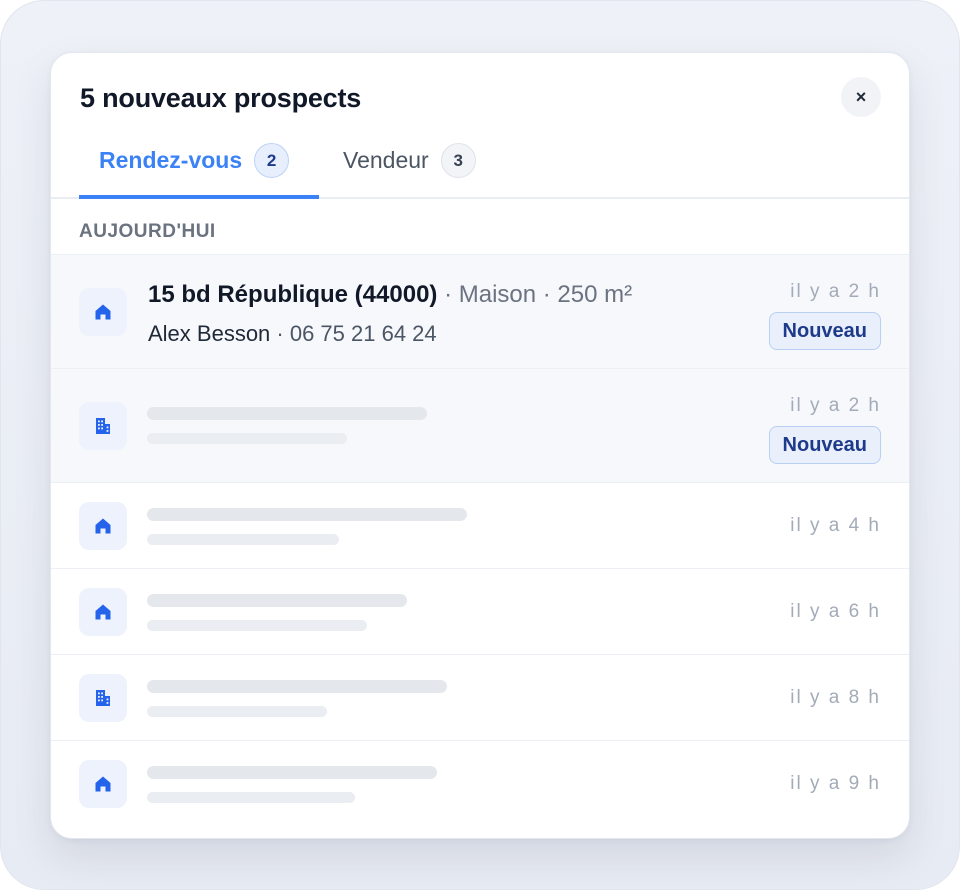 The height and width of the screenshot is (890, 960). I want to click on tab-vendeur: Vendeur 3, so click(409, 171).